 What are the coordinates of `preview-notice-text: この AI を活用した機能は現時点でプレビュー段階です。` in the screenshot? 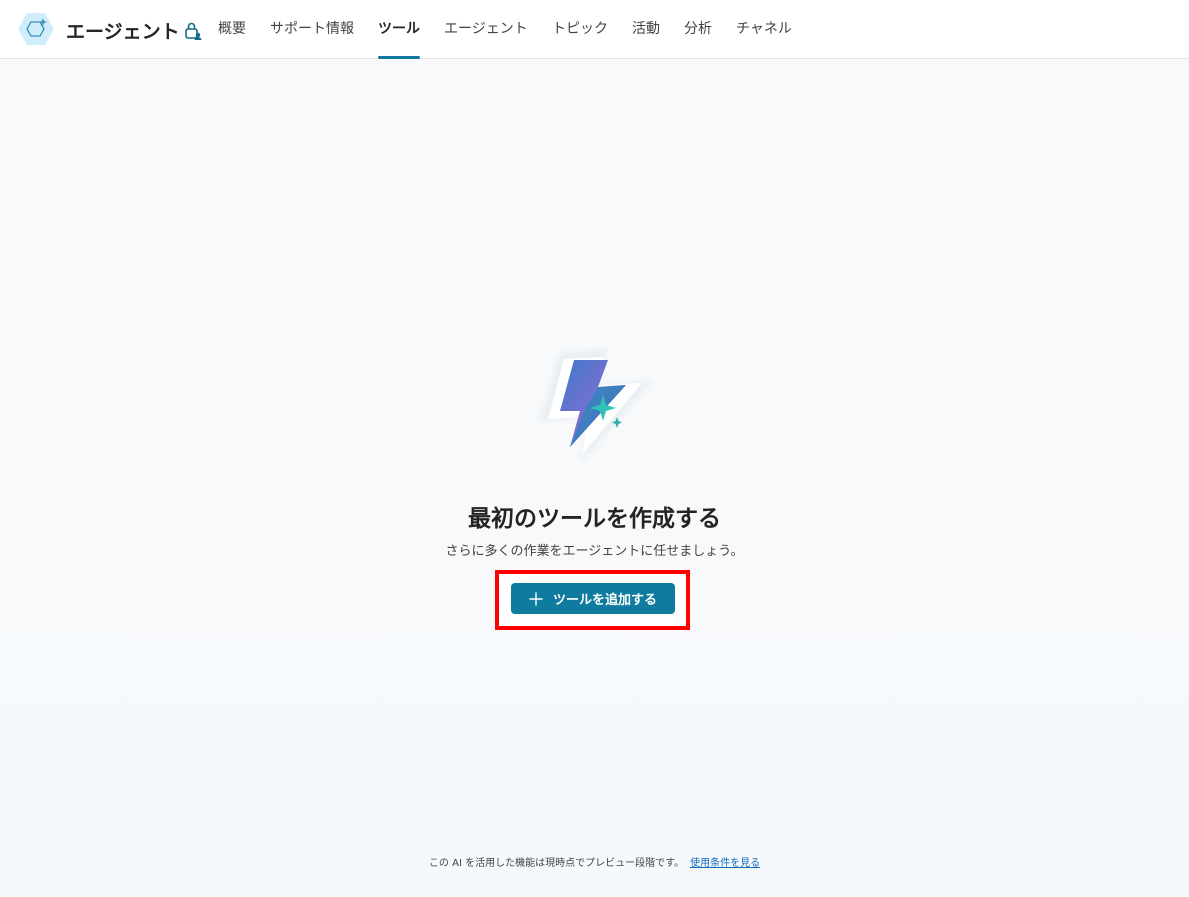 It's located at (556, 863).